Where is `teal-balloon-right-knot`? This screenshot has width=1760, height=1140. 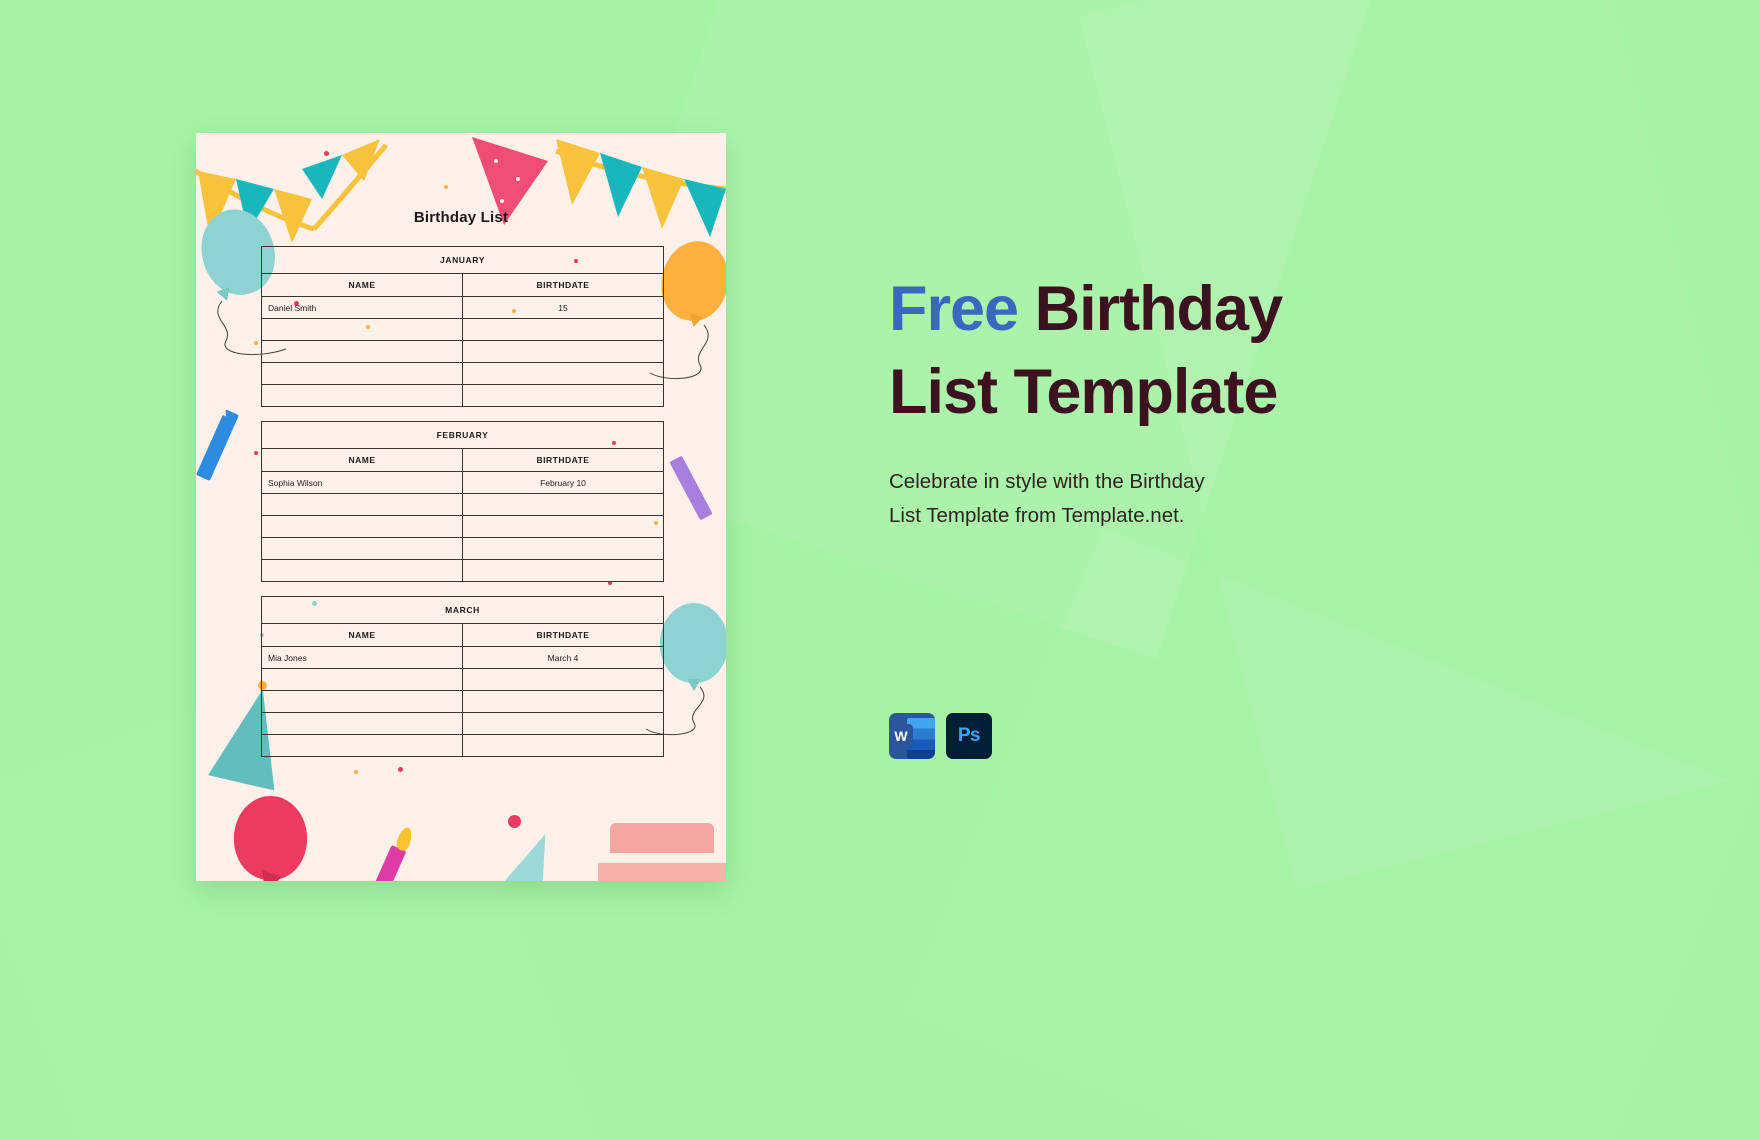
teal-balloon-right-knot is located at coordinates (694, 685).